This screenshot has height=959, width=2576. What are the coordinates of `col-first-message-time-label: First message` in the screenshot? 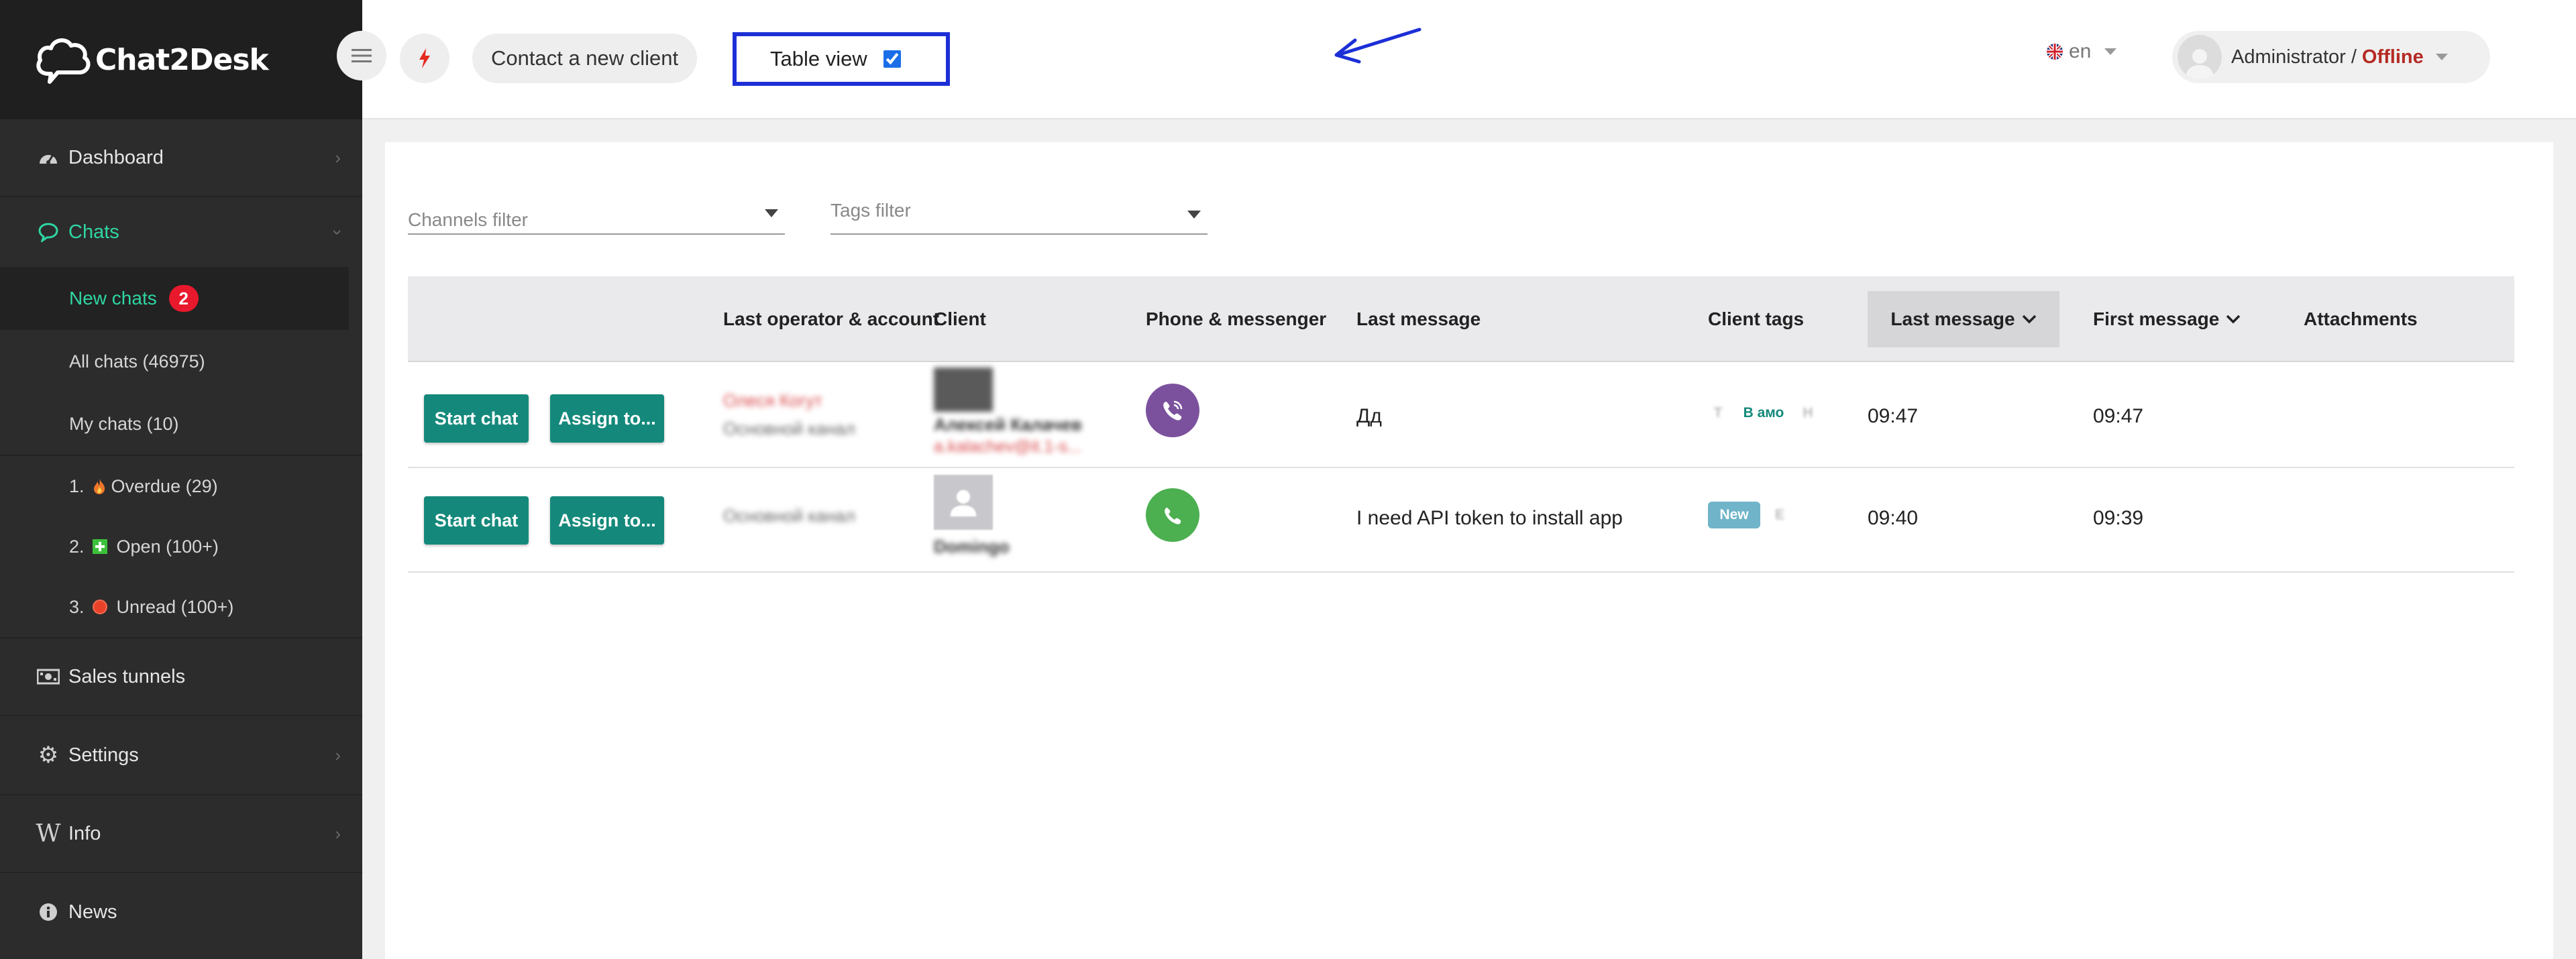 It's located at (2156, 318).